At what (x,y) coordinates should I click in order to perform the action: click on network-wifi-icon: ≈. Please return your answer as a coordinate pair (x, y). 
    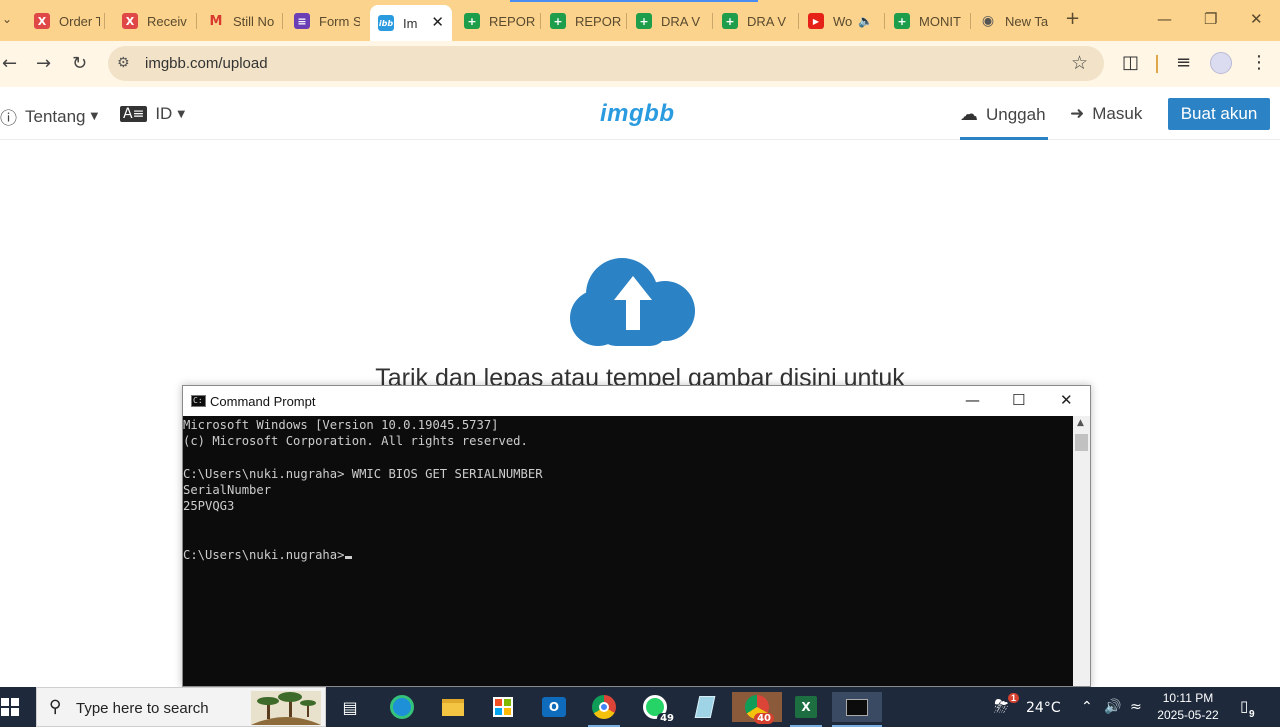
    Looking at the image, I should click on (1136, 707).